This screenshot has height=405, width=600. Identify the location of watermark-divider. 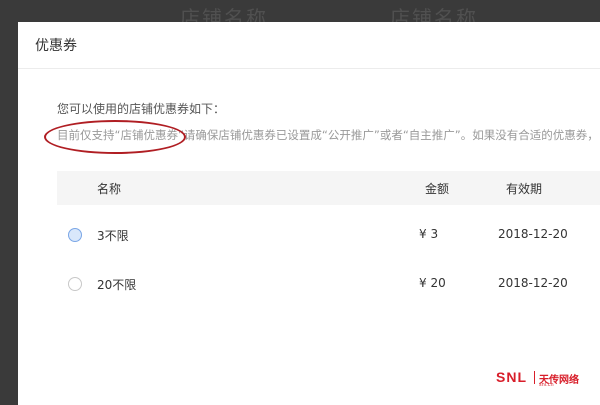
(534, 377).